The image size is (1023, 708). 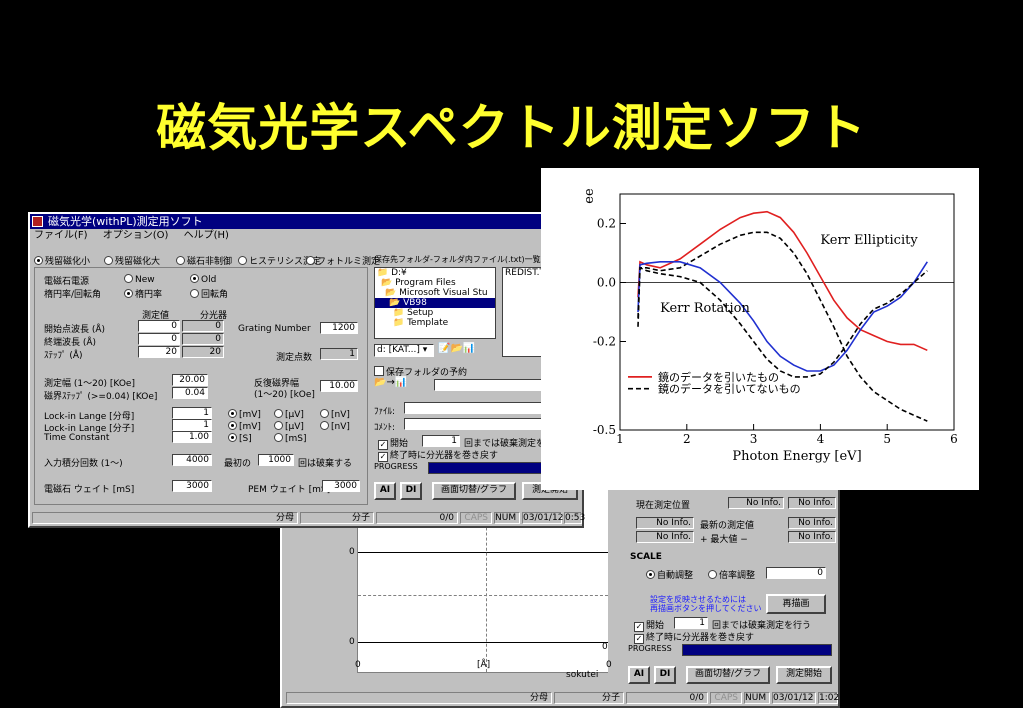 I want to click on lockin1-mv: [mV], so click(x=244, y=414).